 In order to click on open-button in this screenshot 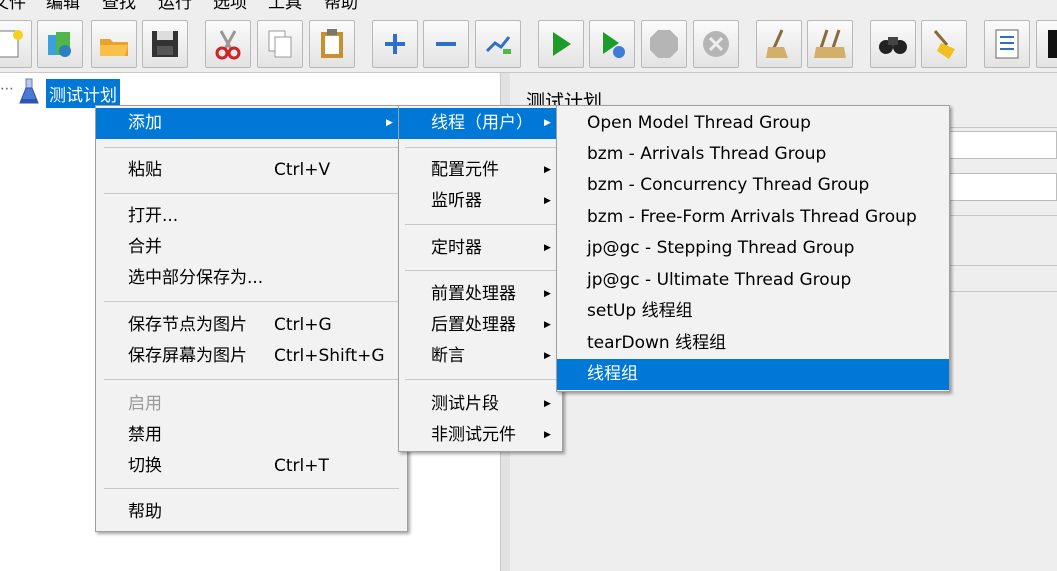, I will do `click(114, 44)`.